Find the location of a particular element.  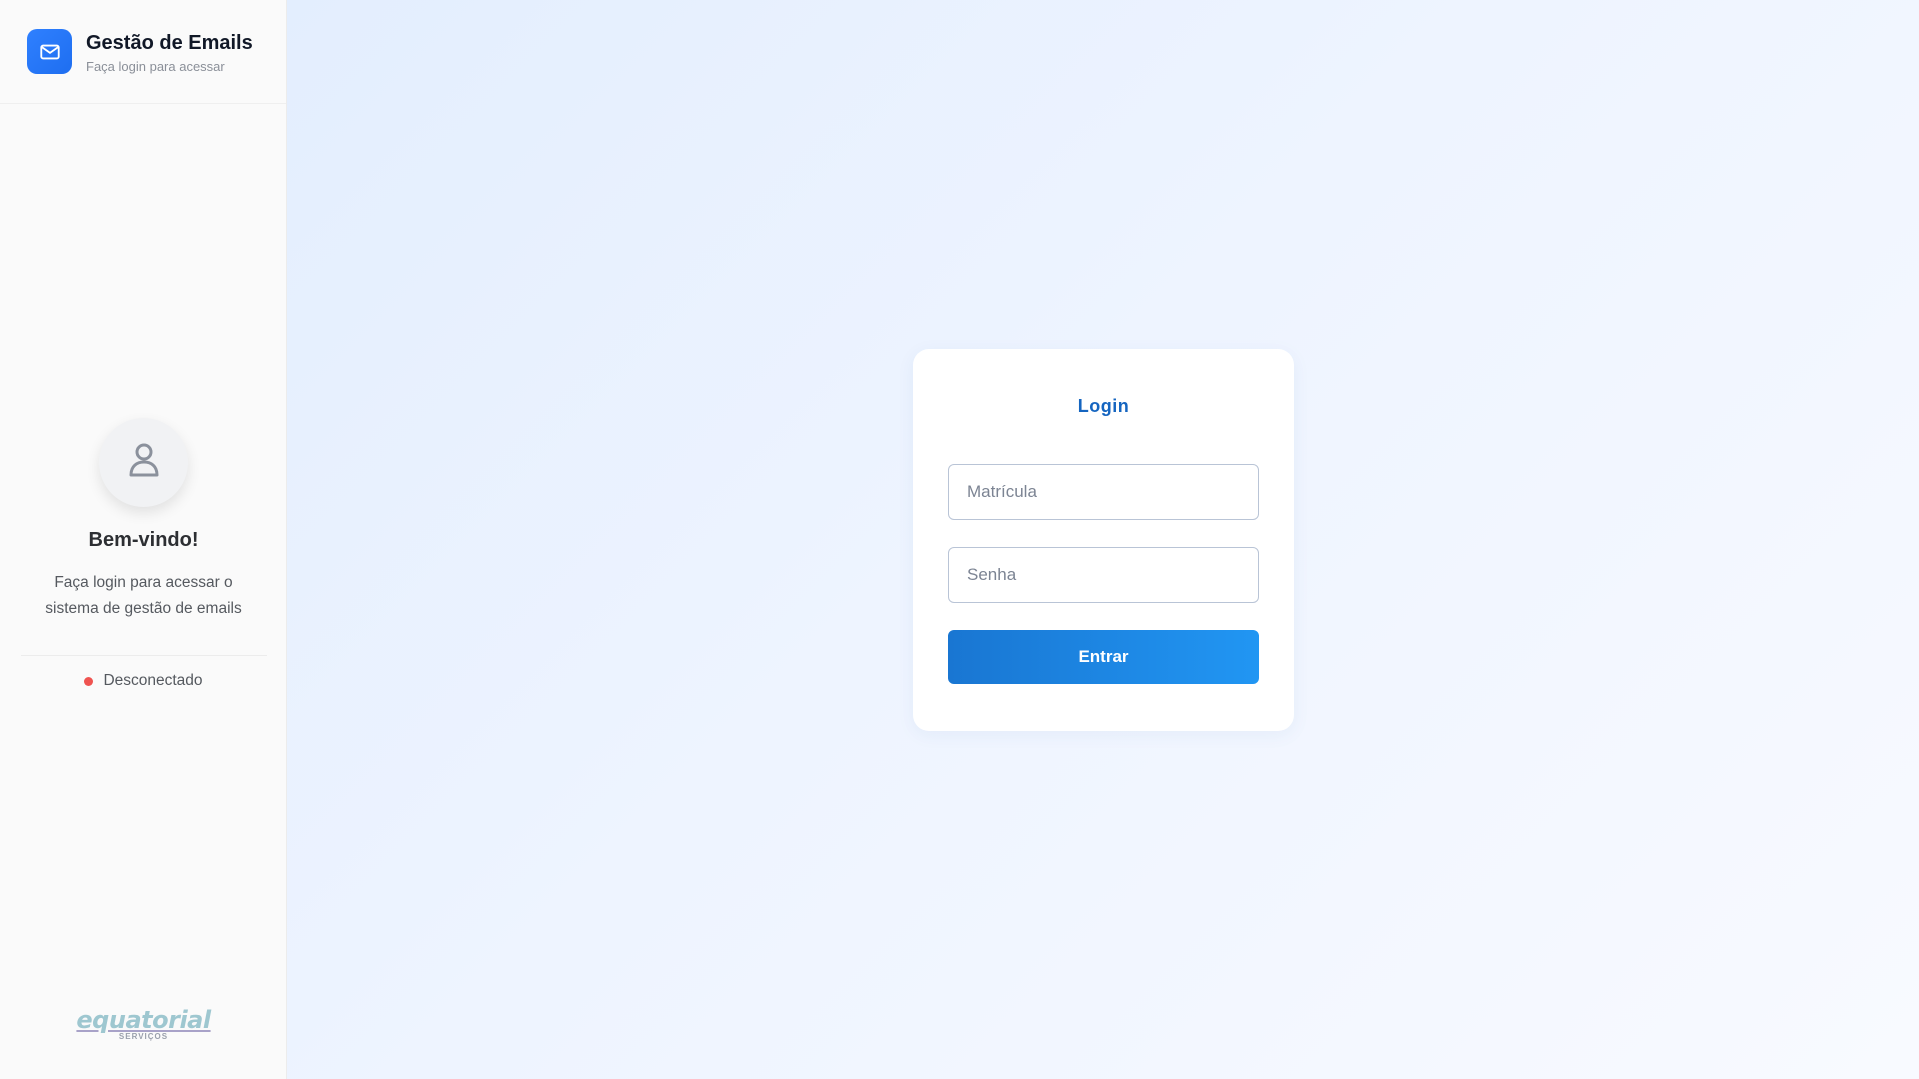

login-button: Entrar is located at coordinates (1103, 657).